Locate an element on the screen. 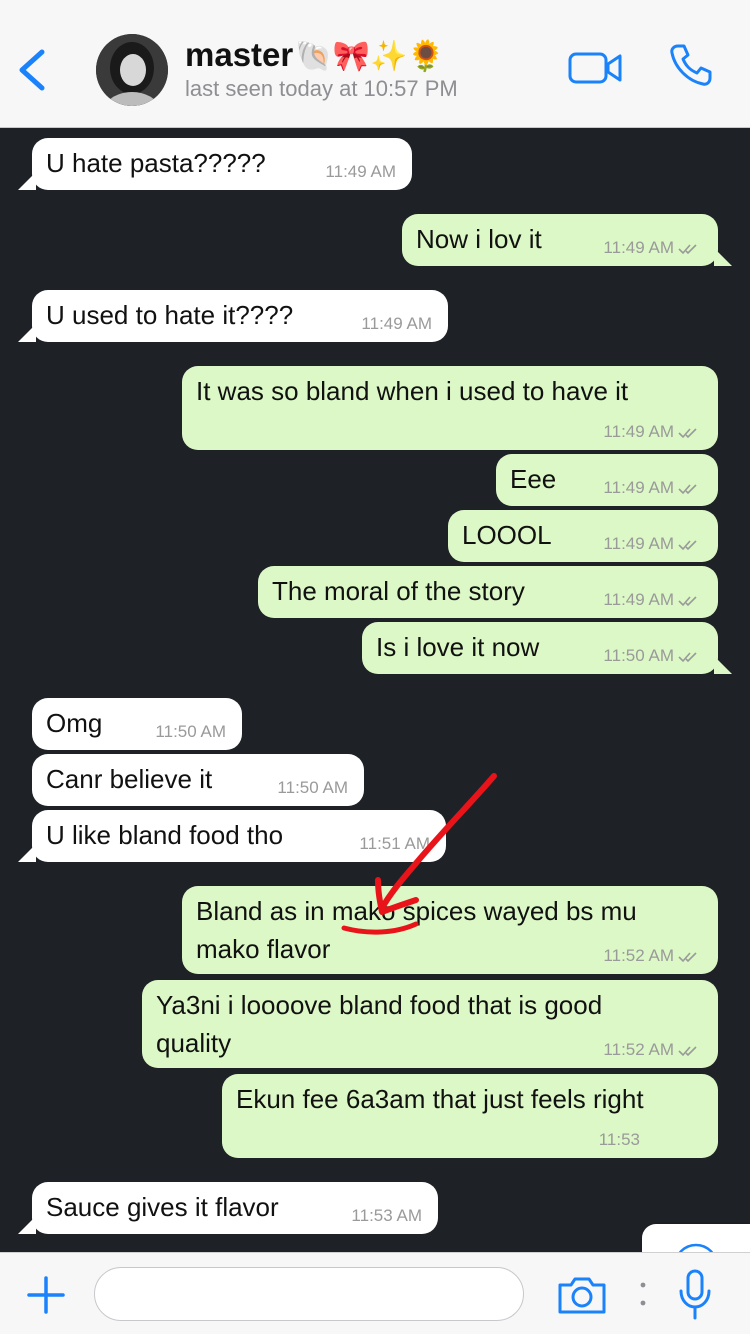  message-text-line: Ya3ni i loooove bland food that is good is located at coordinates (379, 1005).